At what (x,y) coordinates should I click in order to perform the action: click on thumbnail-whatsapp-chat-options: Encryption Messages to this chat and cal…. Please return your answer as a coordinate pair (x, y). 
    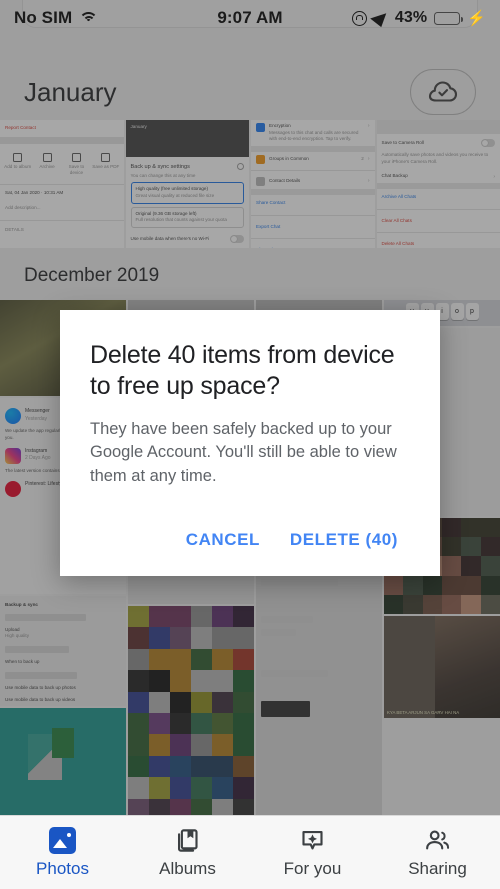
    Looking at the image, I should click on (313, 184).